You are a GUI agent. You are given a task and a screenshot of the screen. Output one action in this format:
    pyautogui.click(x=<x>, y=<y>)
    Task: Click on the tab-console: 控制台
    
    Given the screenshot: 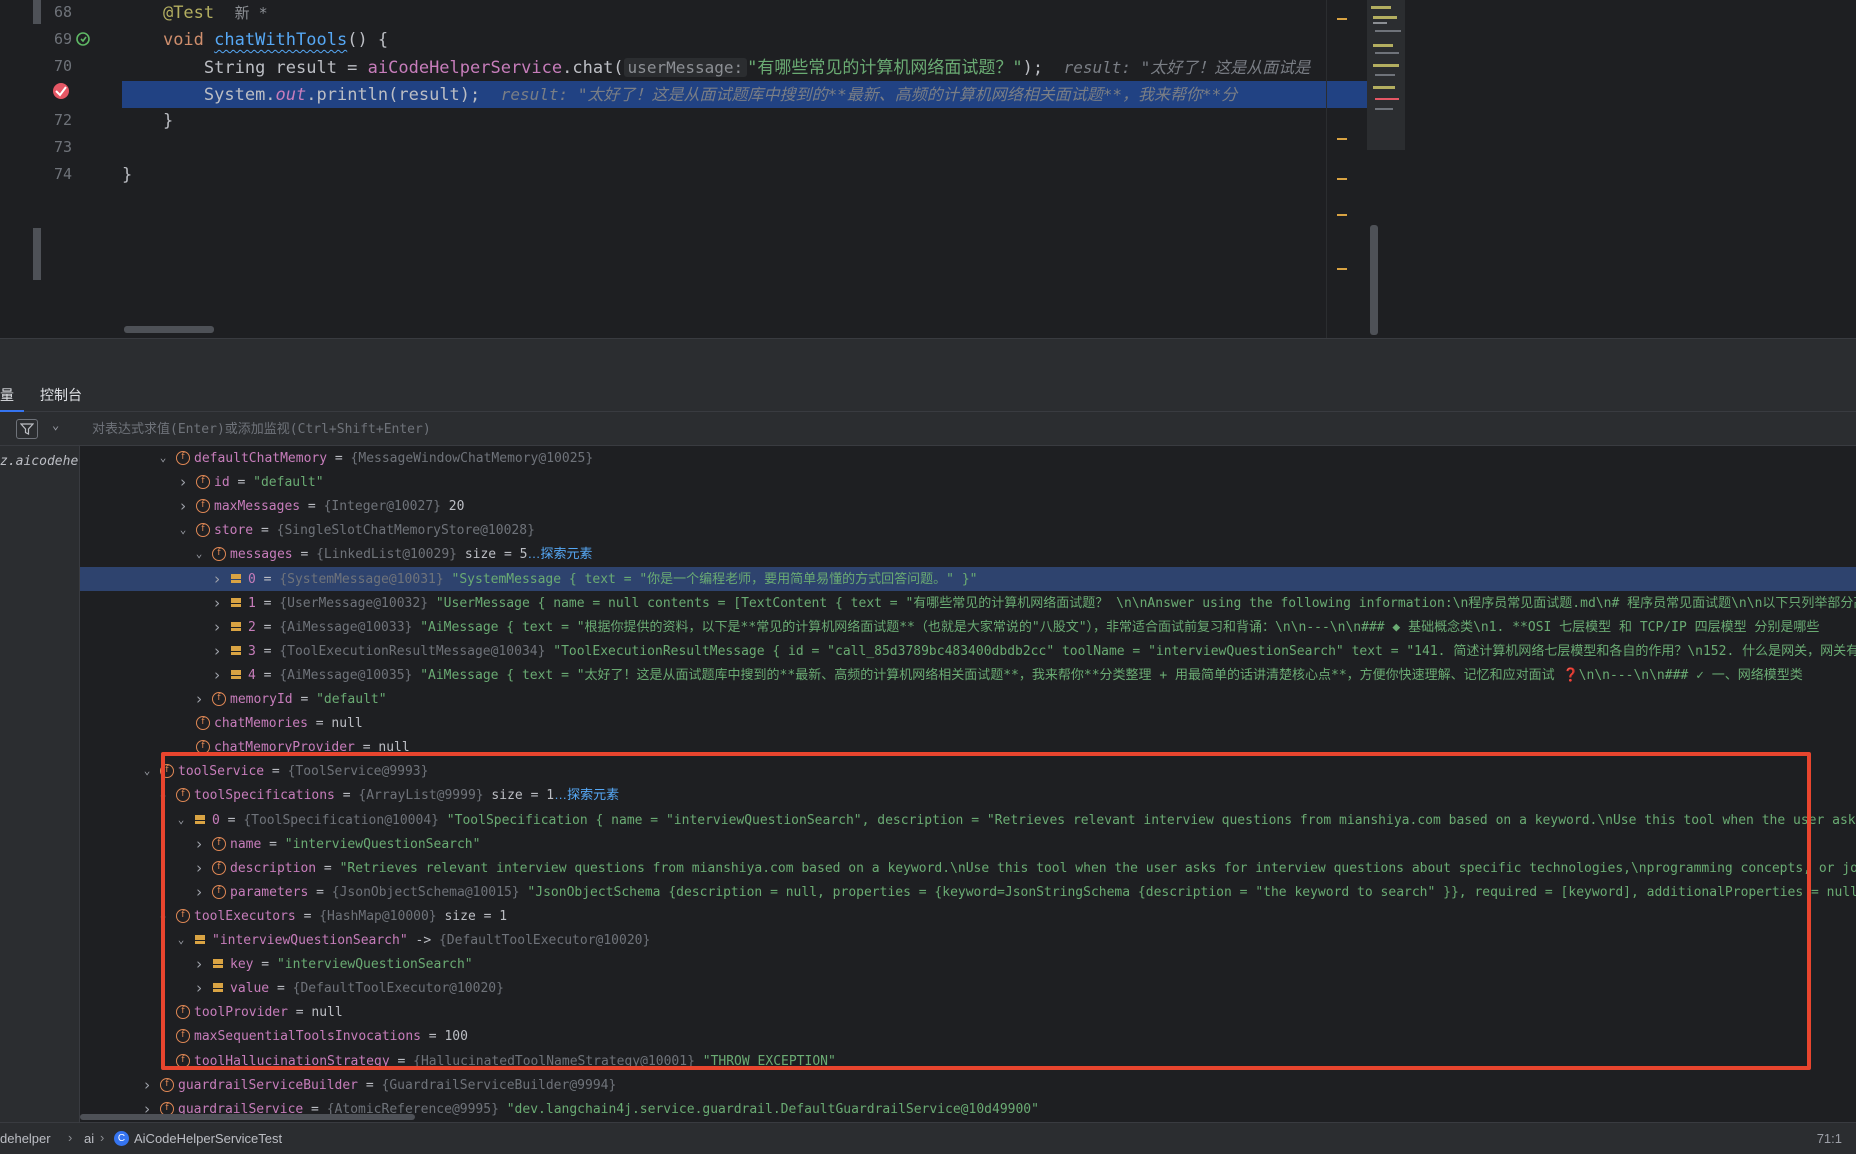 What is the action you would take?
    pyautogui.click(x=61, y=395)
    